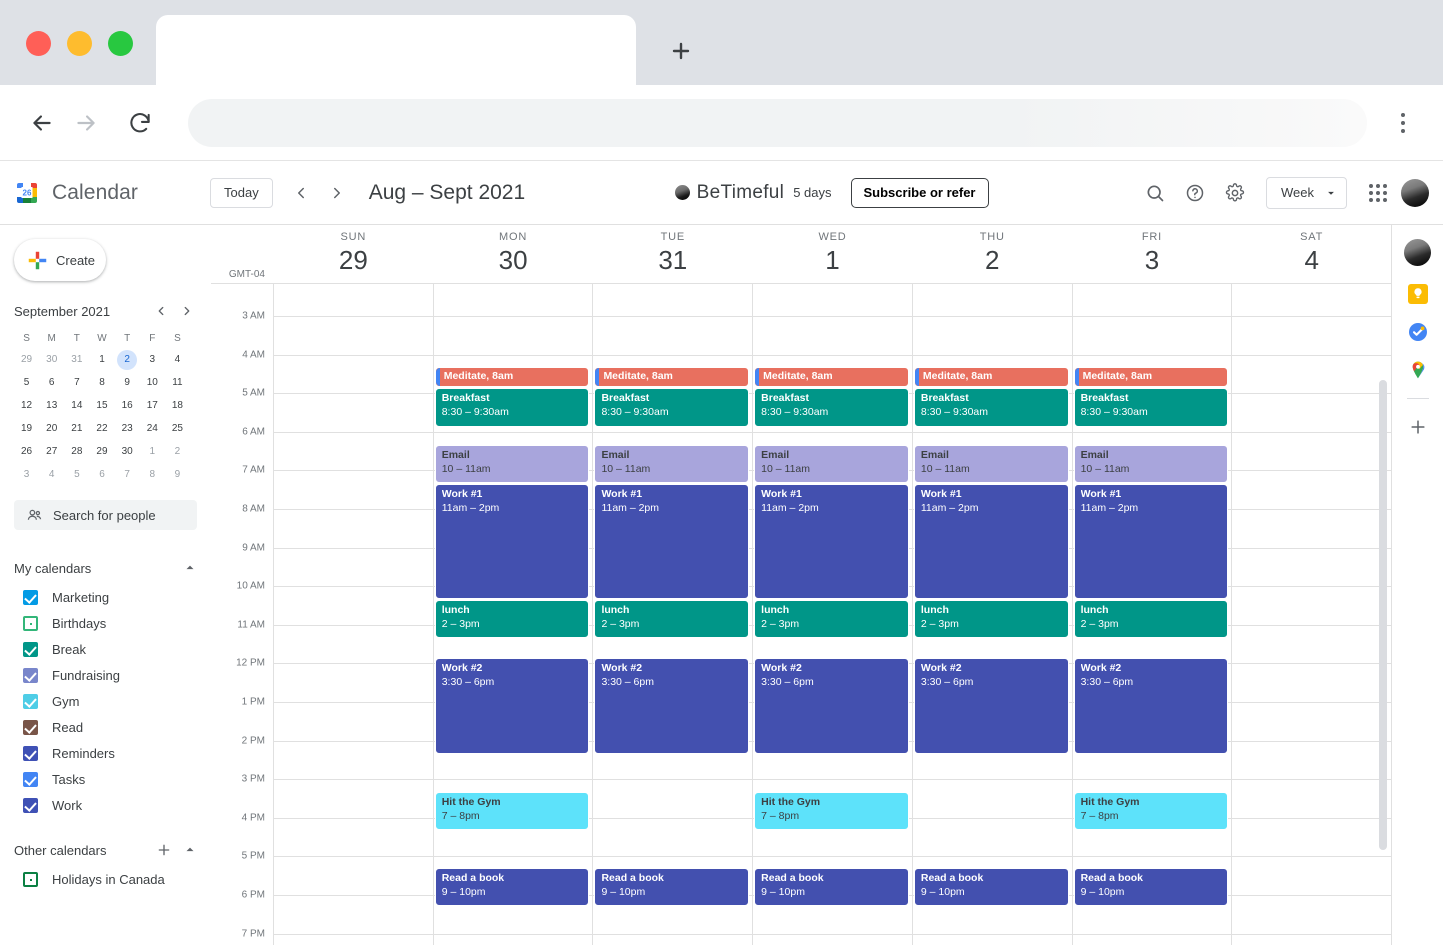  I want to click on next-week-button, so click(337, 193).